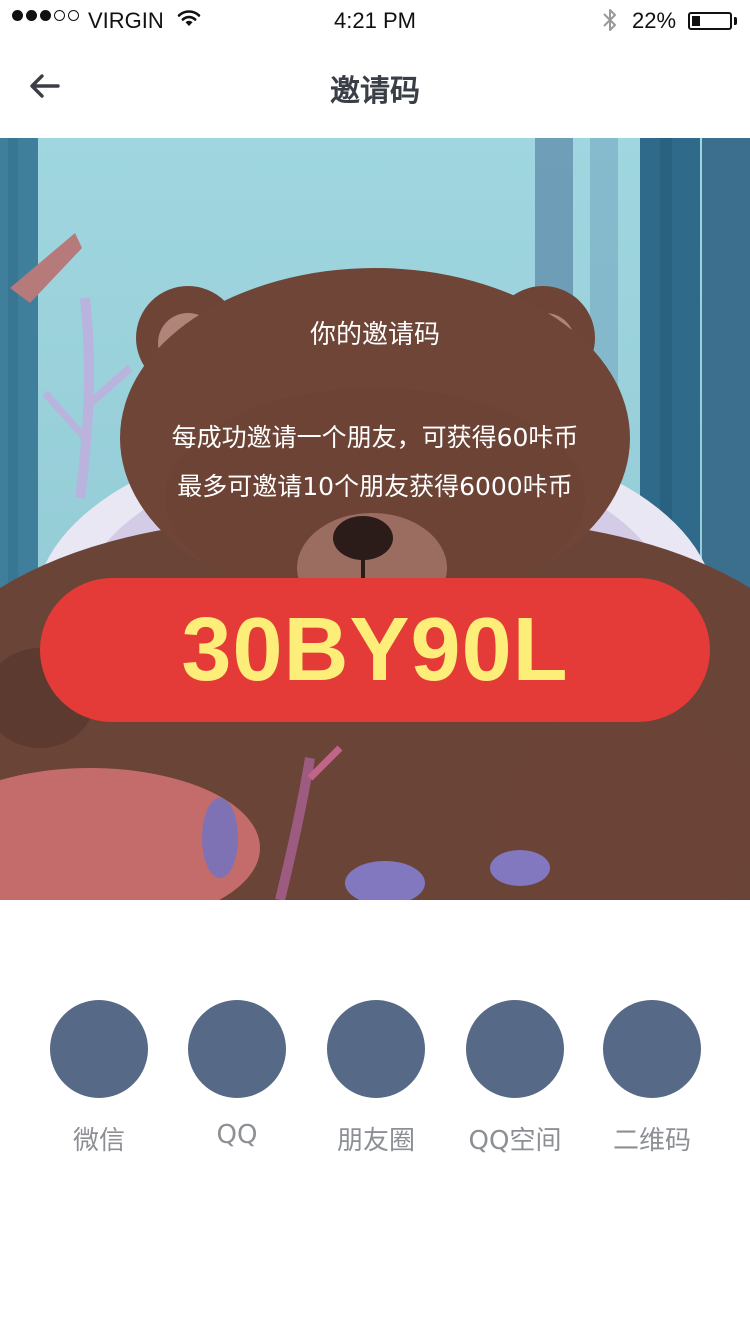  Describe the element at coordinates (98, 1141) in the screenshot. I see `share-label: 微信` at that location.